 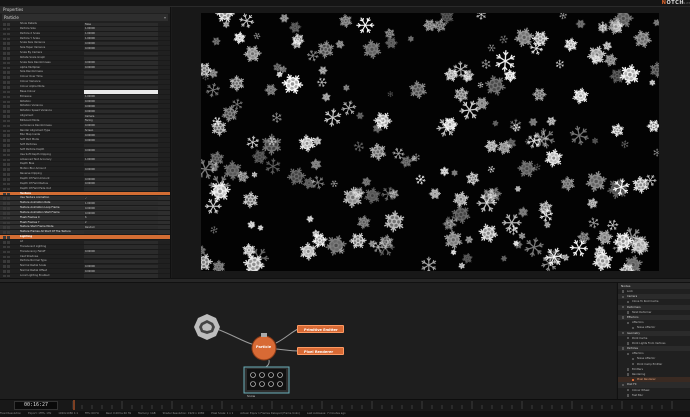 I want to click on pixel-renderer-node: Pixel Renderer, so click(x=320, y=351).